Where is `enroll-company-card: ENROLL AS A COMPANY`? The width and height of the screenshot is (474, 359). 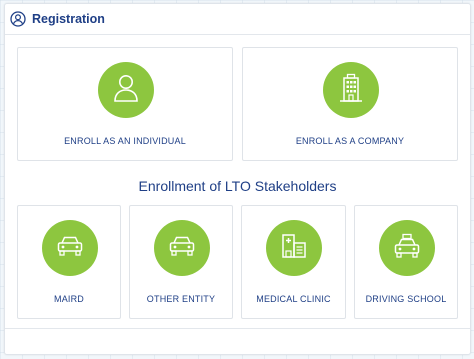
enroll-company-card: ENROLL AS A COMPANY is located at coordinates (350, 104).